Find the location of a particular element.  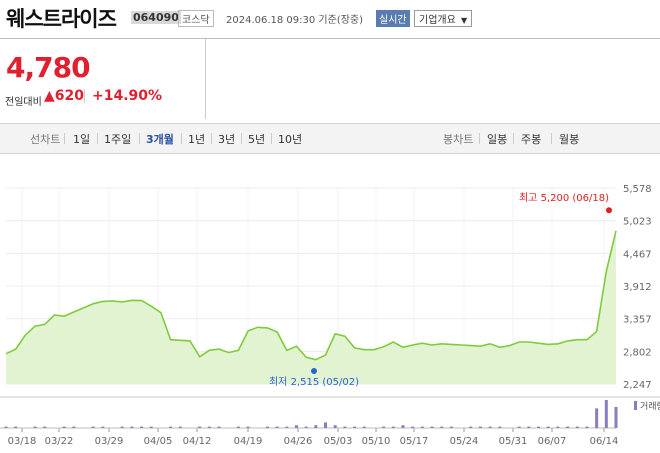

x-tick-label: 03/29 is located at coordinates (109, 441).